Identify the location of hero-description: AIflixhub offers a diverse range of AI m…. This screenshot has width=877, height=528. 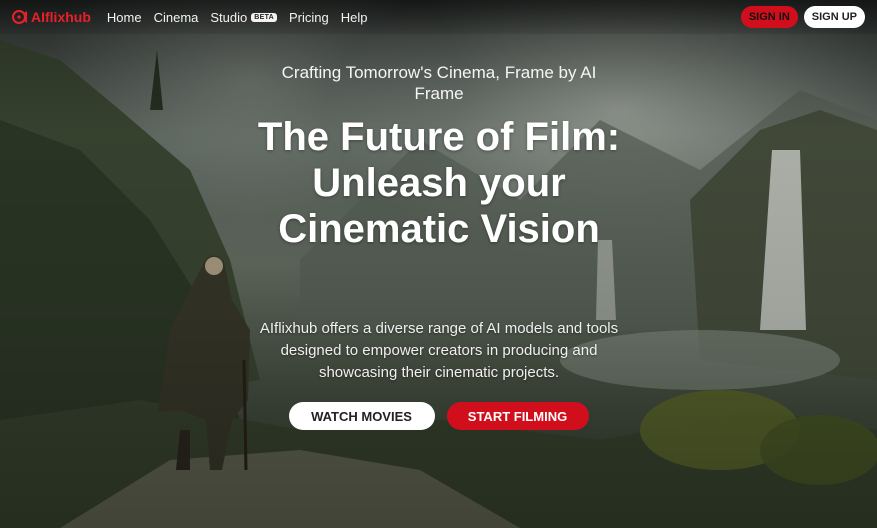
(439, 350).